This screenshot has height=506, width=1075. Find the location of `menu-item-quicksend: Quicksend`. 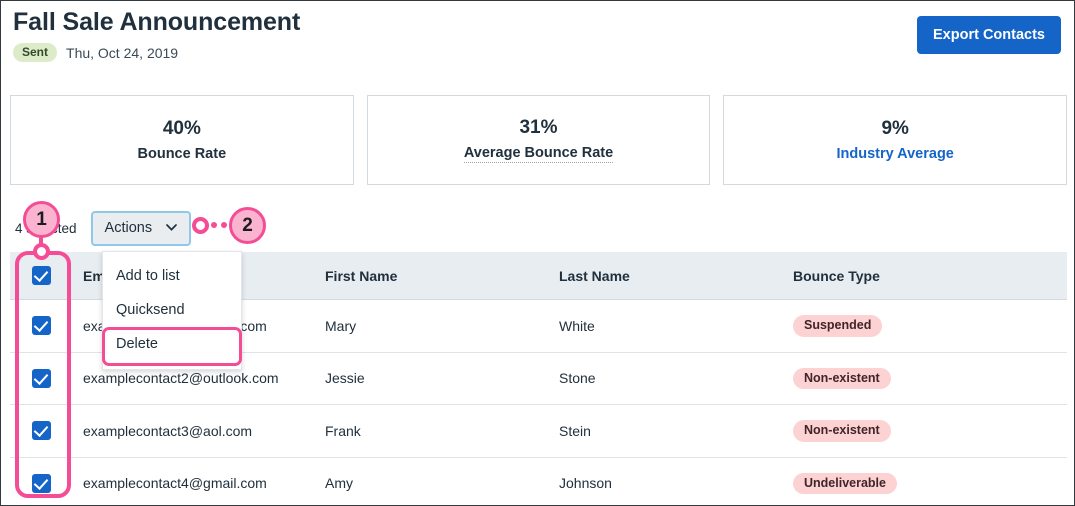

menu-item-quicksend: Quicksend is located at coordinates (172, 310).